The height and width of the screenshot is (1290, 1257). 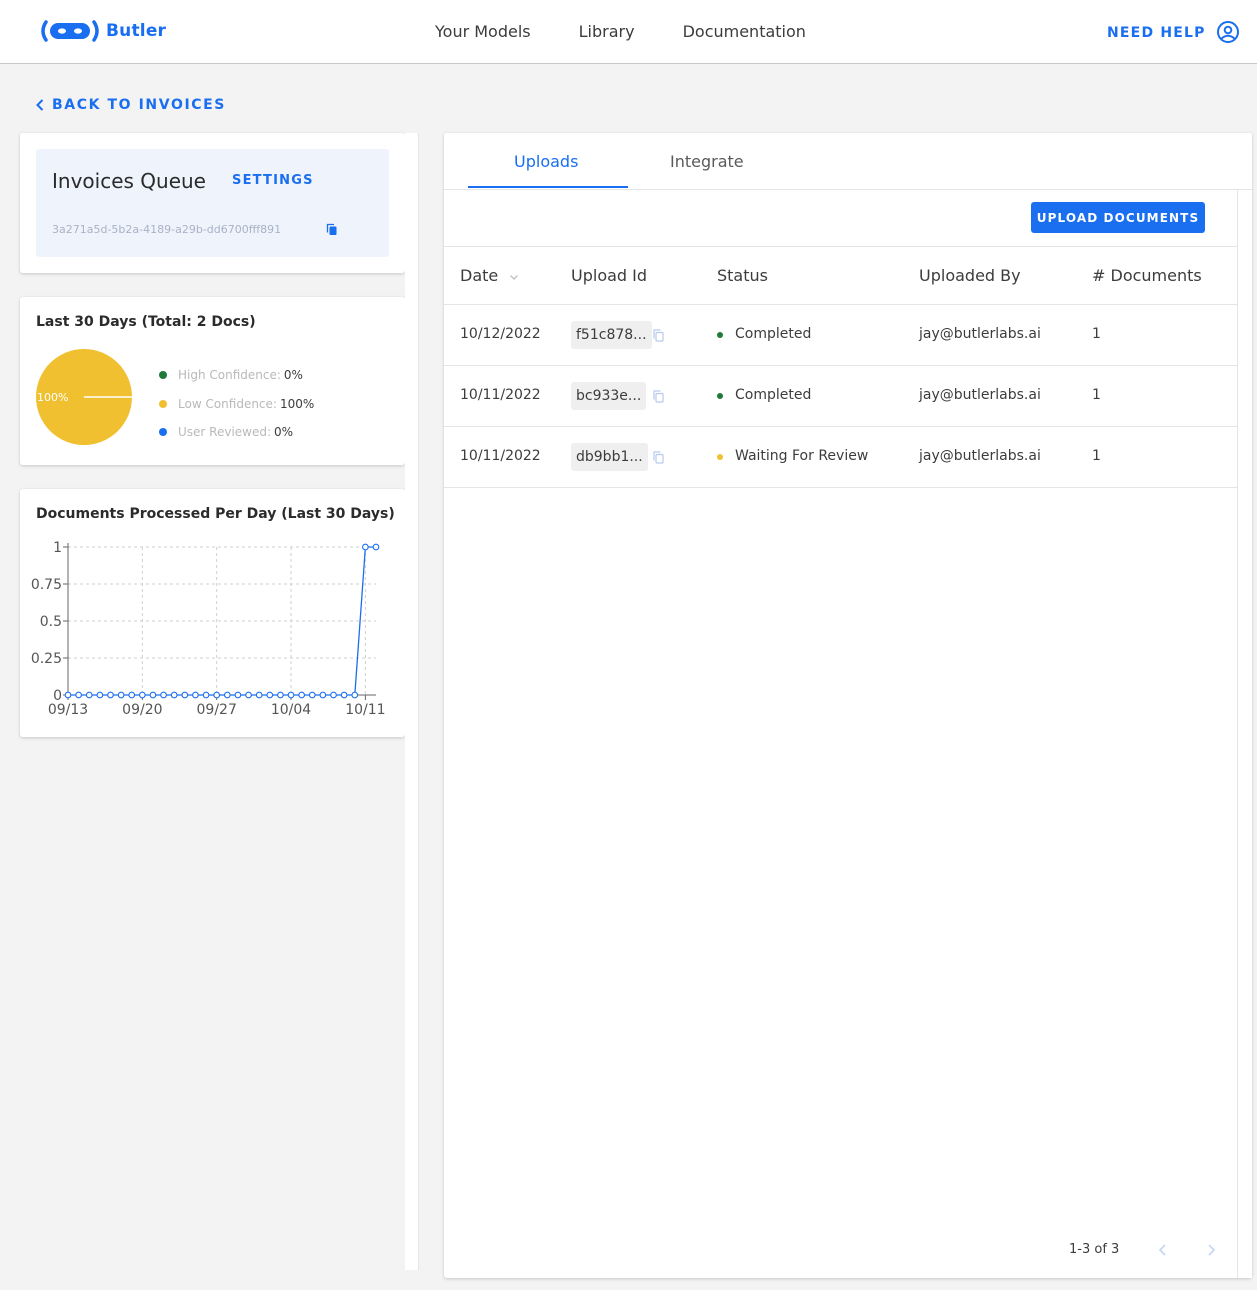 What do you see at coordinates (139, 105) in the screenshot?
I see `back-link-label: BACK TO INVOICES` at bounding box center [139, 105].